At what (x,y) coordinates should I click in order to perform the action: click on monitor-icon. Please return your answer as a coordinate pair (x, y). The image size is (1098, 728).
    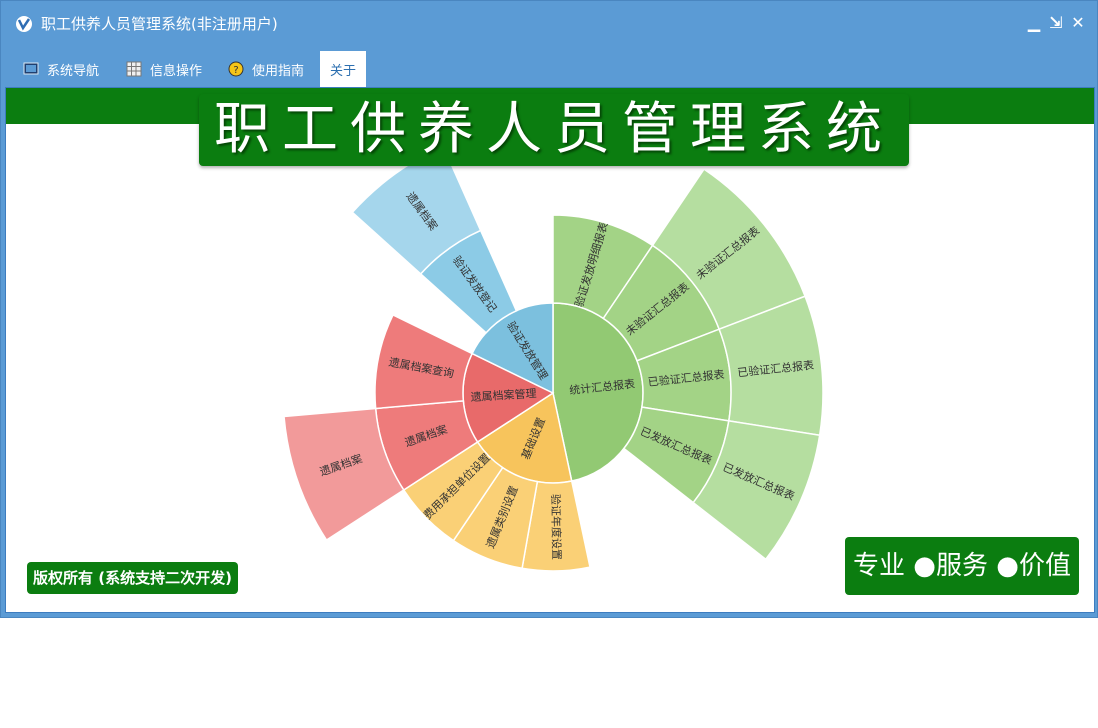
    Looking at the image, I should click on (31, 68).